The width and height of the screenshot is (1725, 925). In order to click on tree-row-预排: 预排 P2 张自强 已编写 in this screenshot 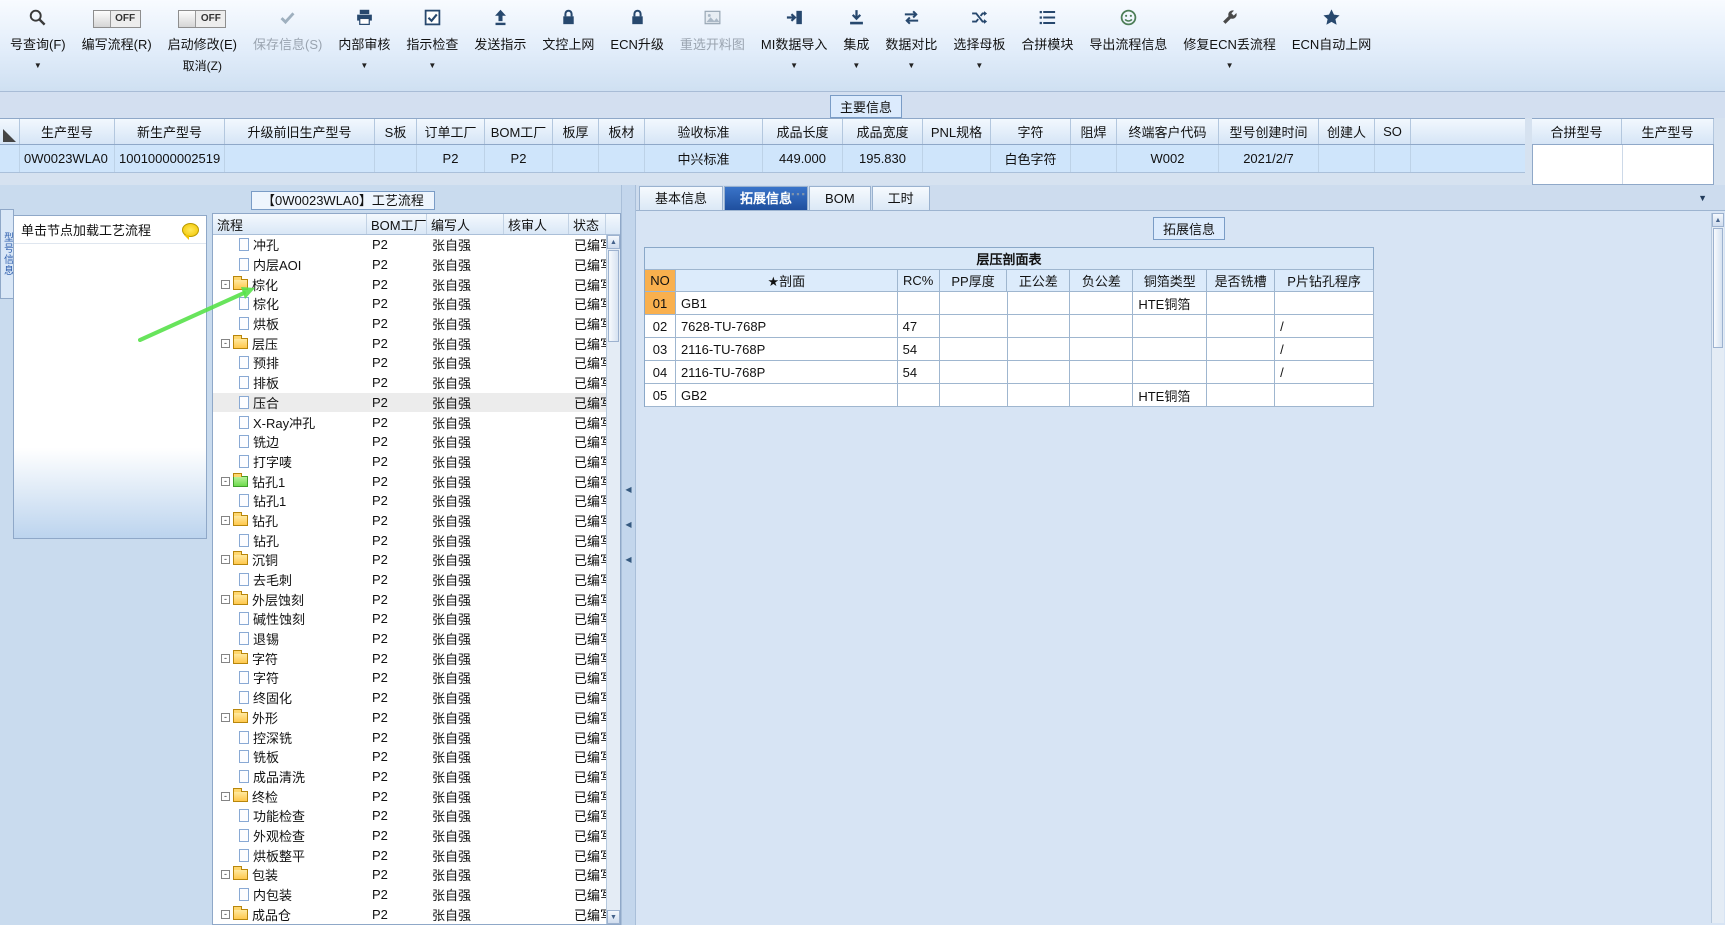, I will do `click(409, 363)`.